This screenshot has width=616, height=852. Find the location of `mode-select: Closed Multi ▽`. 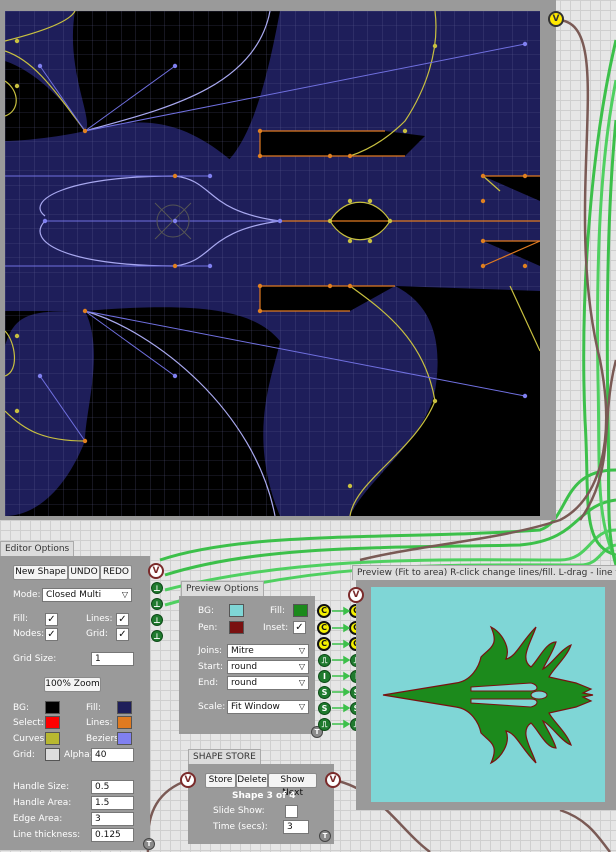

mode-select: Closed Multi ▽ is located at coordinates (87, 595).